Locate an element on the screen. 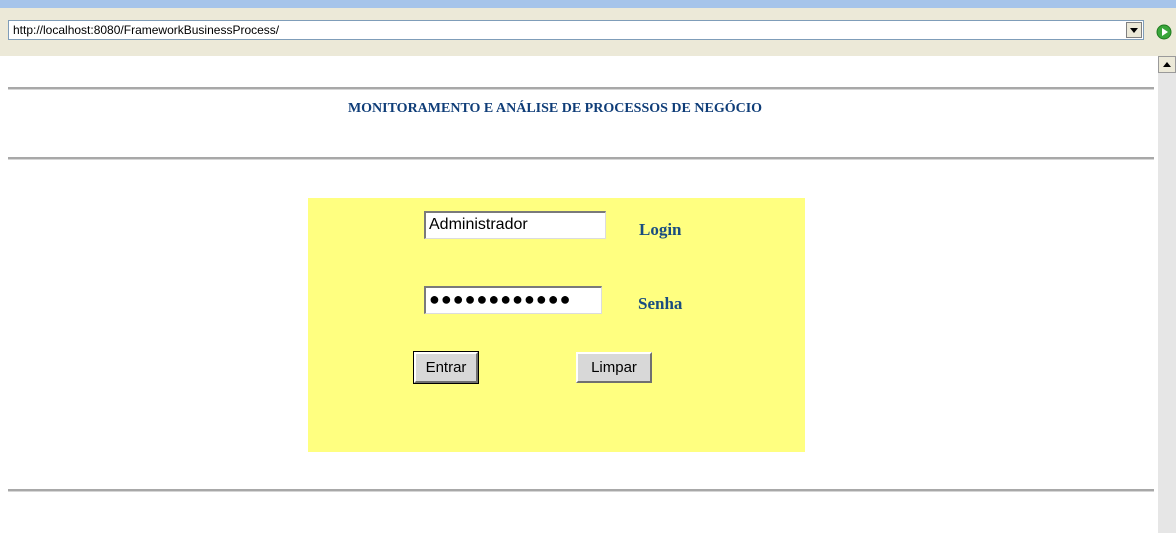 The width and height of the screenshot is (1176, 533). address-dropdown-button is located at coordinates (1134, 30).